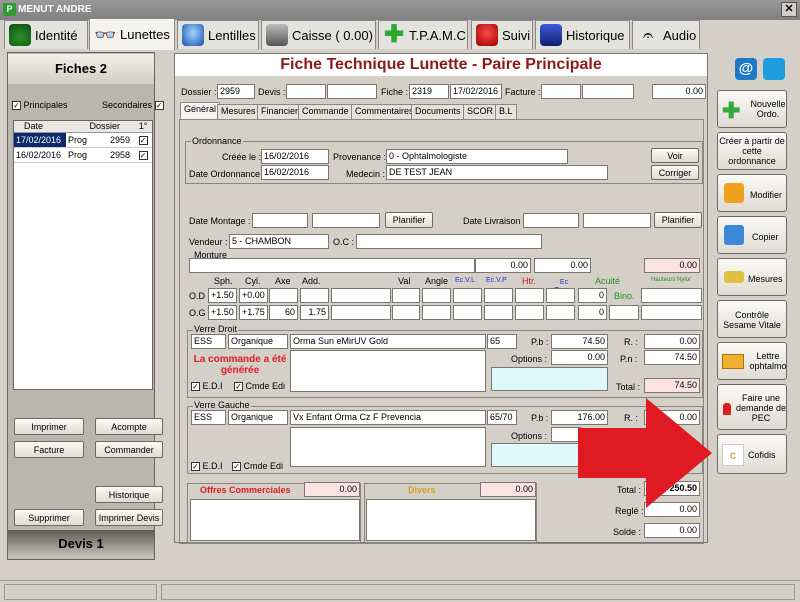 The width and height of the screenshot is (800, 602). What do you see at coordinates (40, 105) in the screenshot?
I see `principales-checkbox: ✓ Principales` at bounding box center [40, 105].